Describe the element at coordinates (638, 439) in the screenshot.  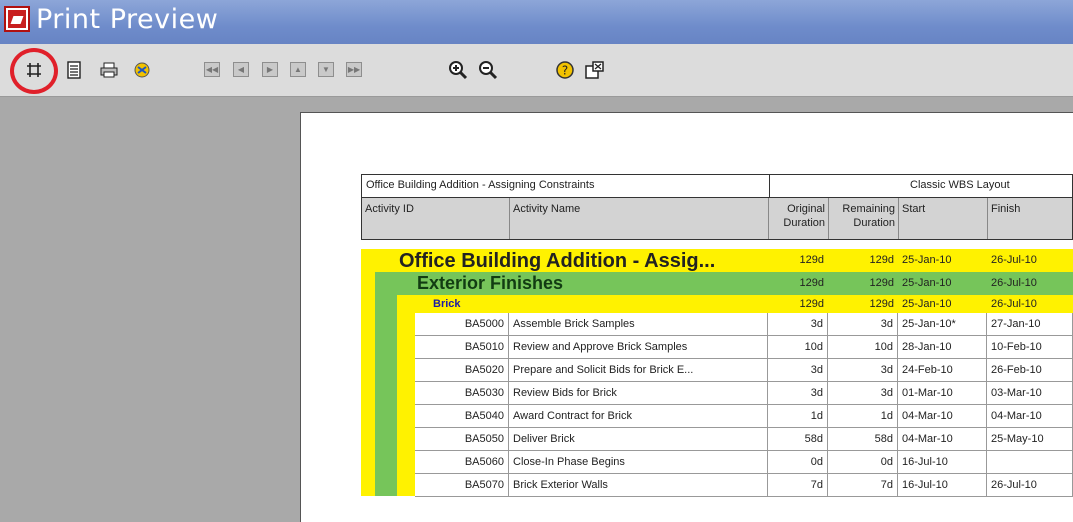
I see `activity-name: Deliver Brick` at that location.